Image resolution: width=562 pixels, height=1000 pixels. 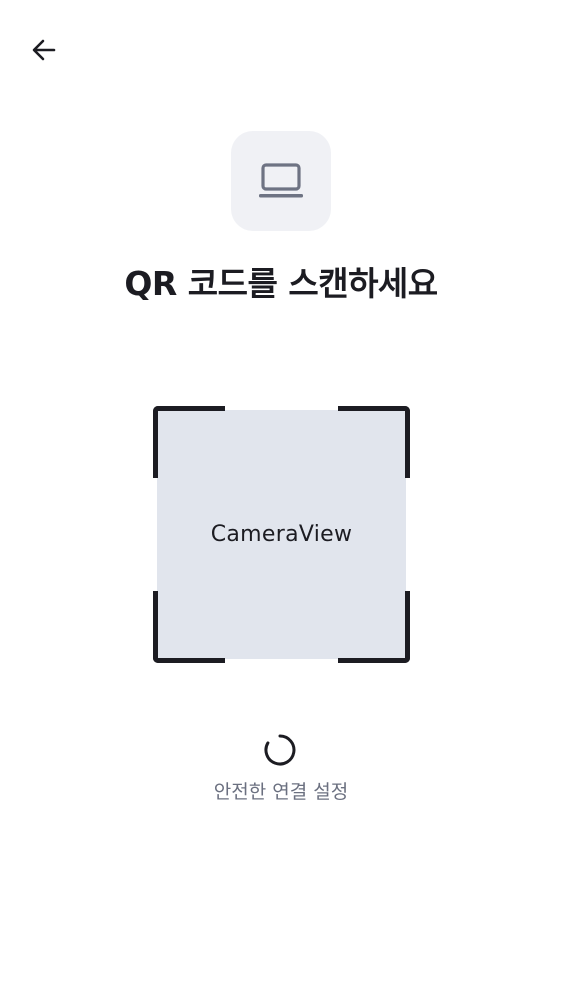 What do you see at coordinates (374, 627) in the screenshot?
I see `scanner-corner-bottom-right` at bounding box center [374, 627].